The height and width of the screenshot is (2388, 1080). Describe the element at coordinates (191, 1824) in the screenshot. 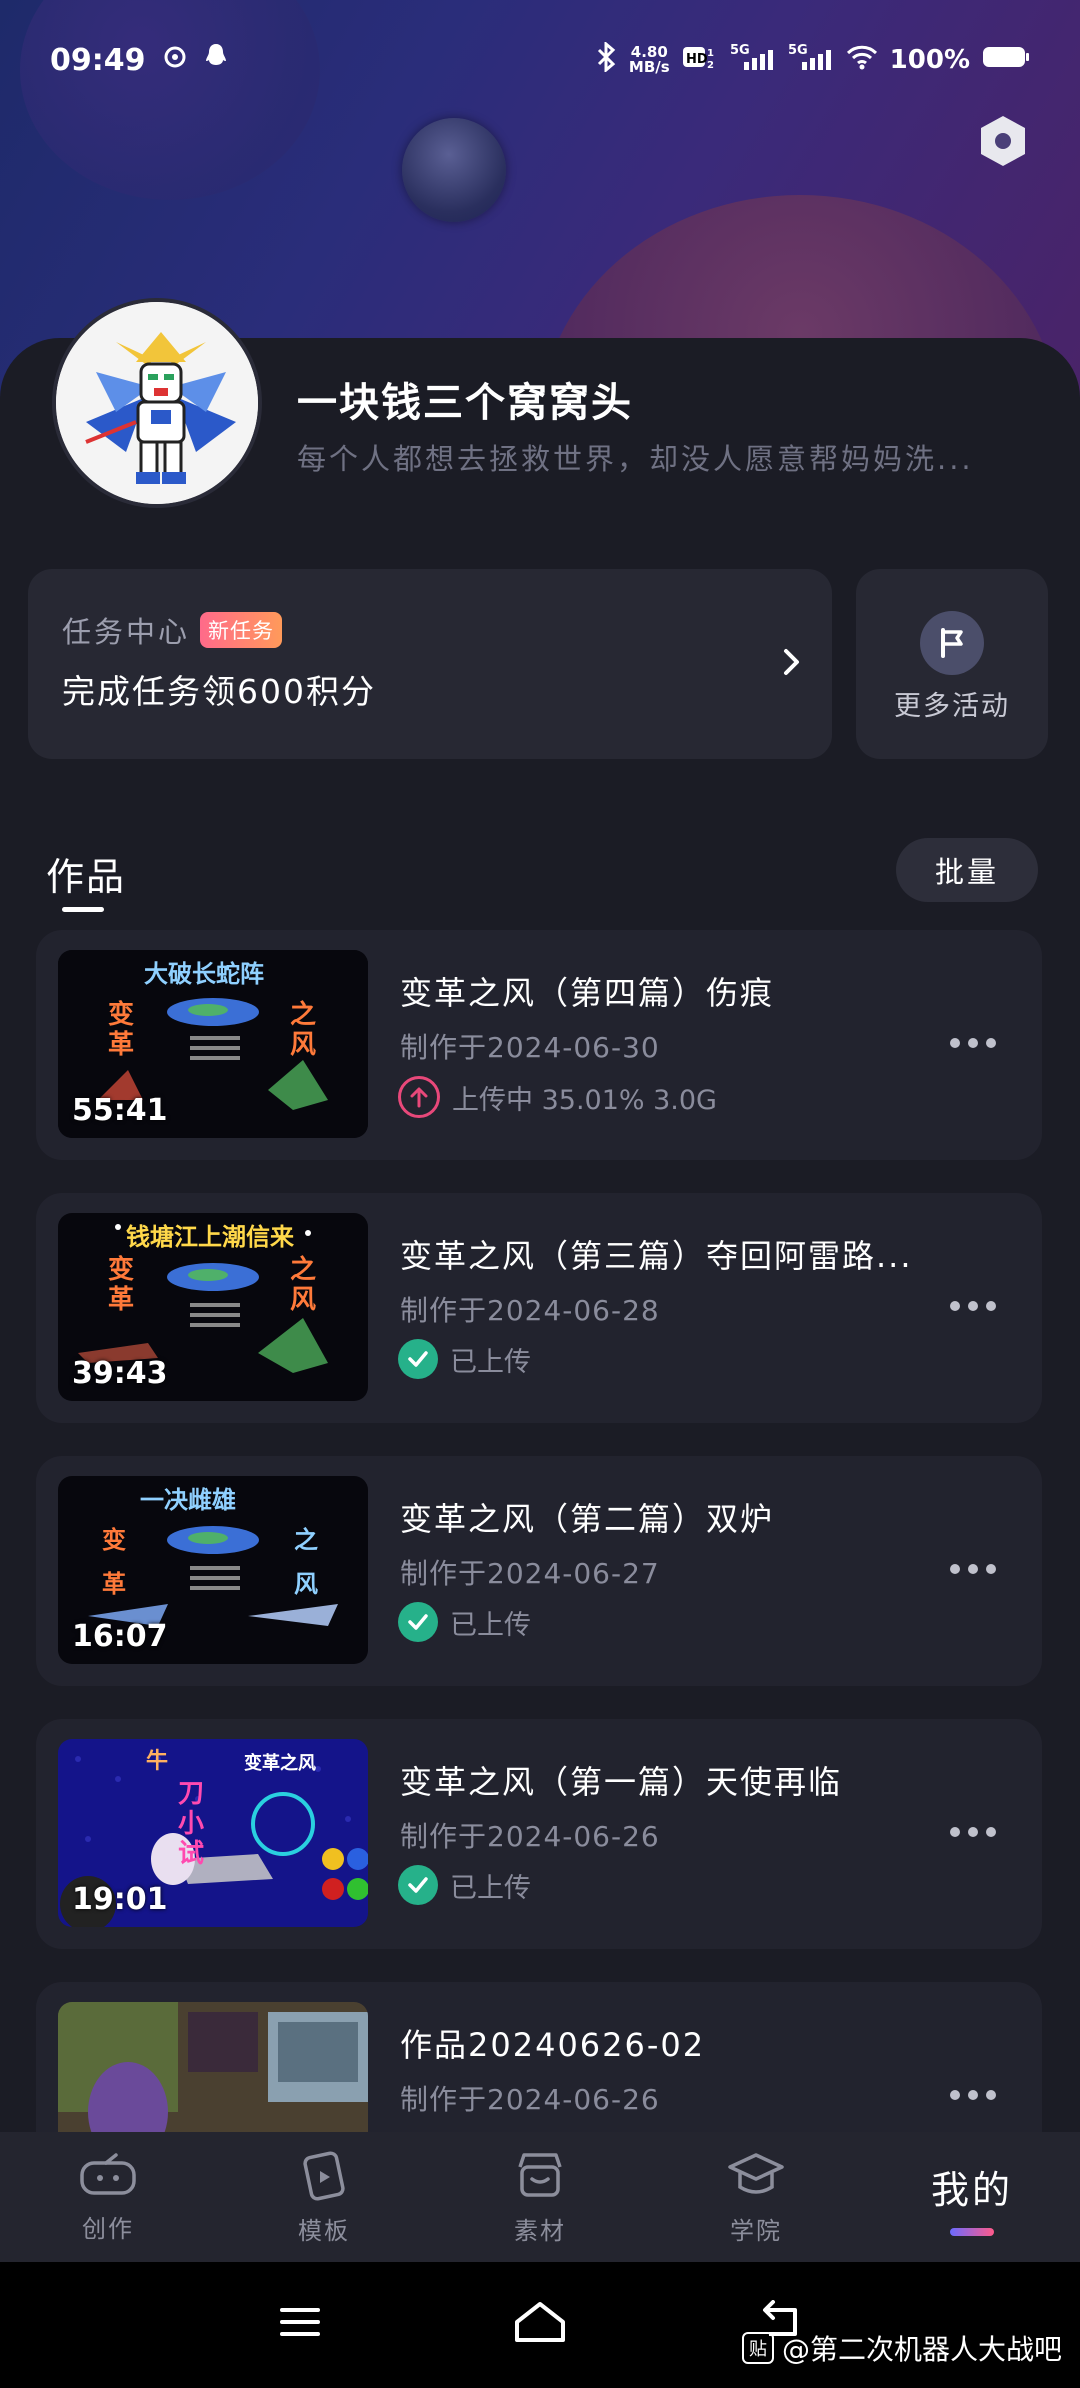

I see `thumbnail-left-text: 刀小试` at that location.